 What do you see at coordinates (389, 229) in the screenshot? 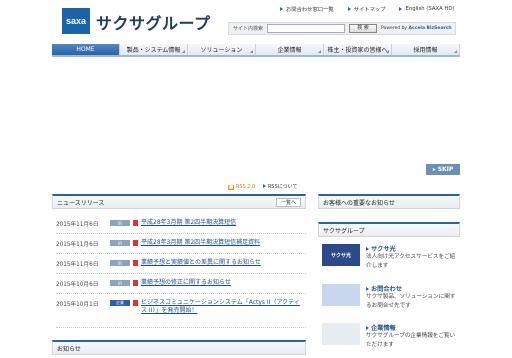
I see `group-header: サクサグループ` at bounding box center [389, 229].